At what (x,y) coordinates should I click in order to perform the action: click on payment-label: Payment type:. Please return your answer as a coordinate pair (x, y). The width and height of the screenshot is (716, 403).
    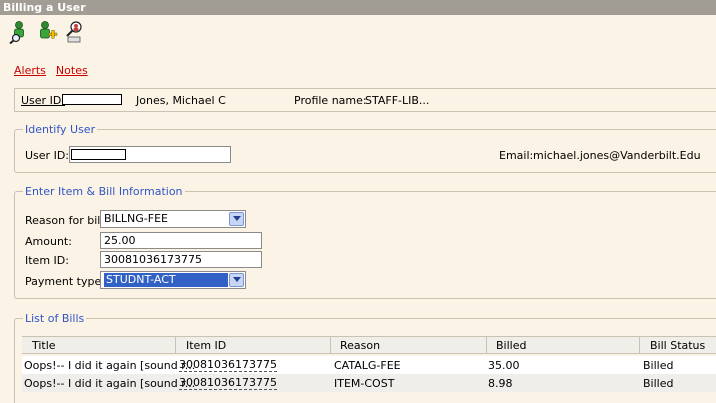
    Looking at the image, I should click on (65, 281).